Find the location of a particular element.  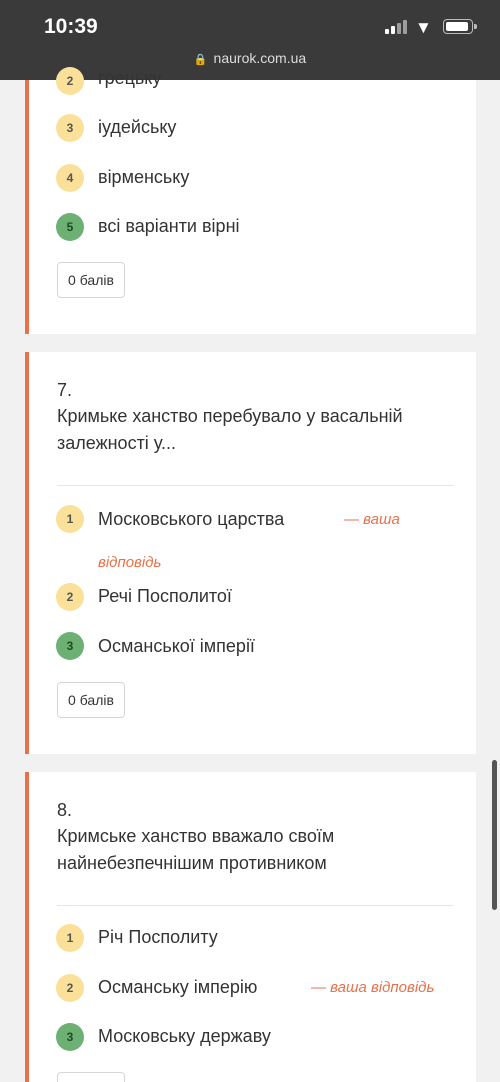

option-badge: 4 is located at coordinates (70, 178).